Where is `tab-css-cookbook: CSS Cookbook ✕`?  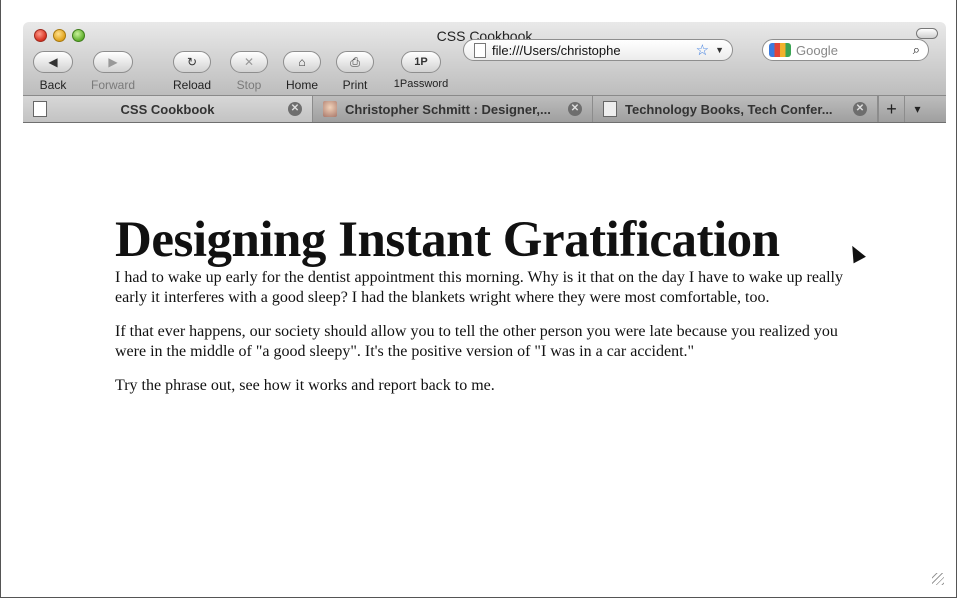 tab-css-cookbook: CSS Cookbook ✕ is located at coordinates (168, 109).